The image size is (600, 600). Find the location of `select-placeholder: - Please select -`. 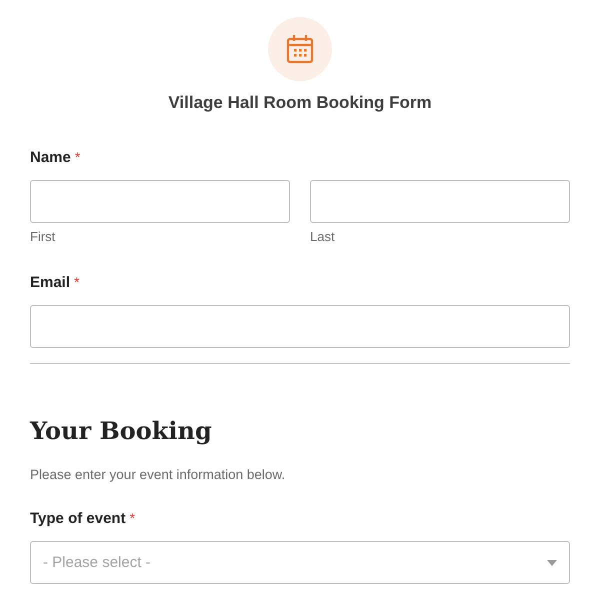

select-placeholder: - Please select - is located at coordinates (97, 562).